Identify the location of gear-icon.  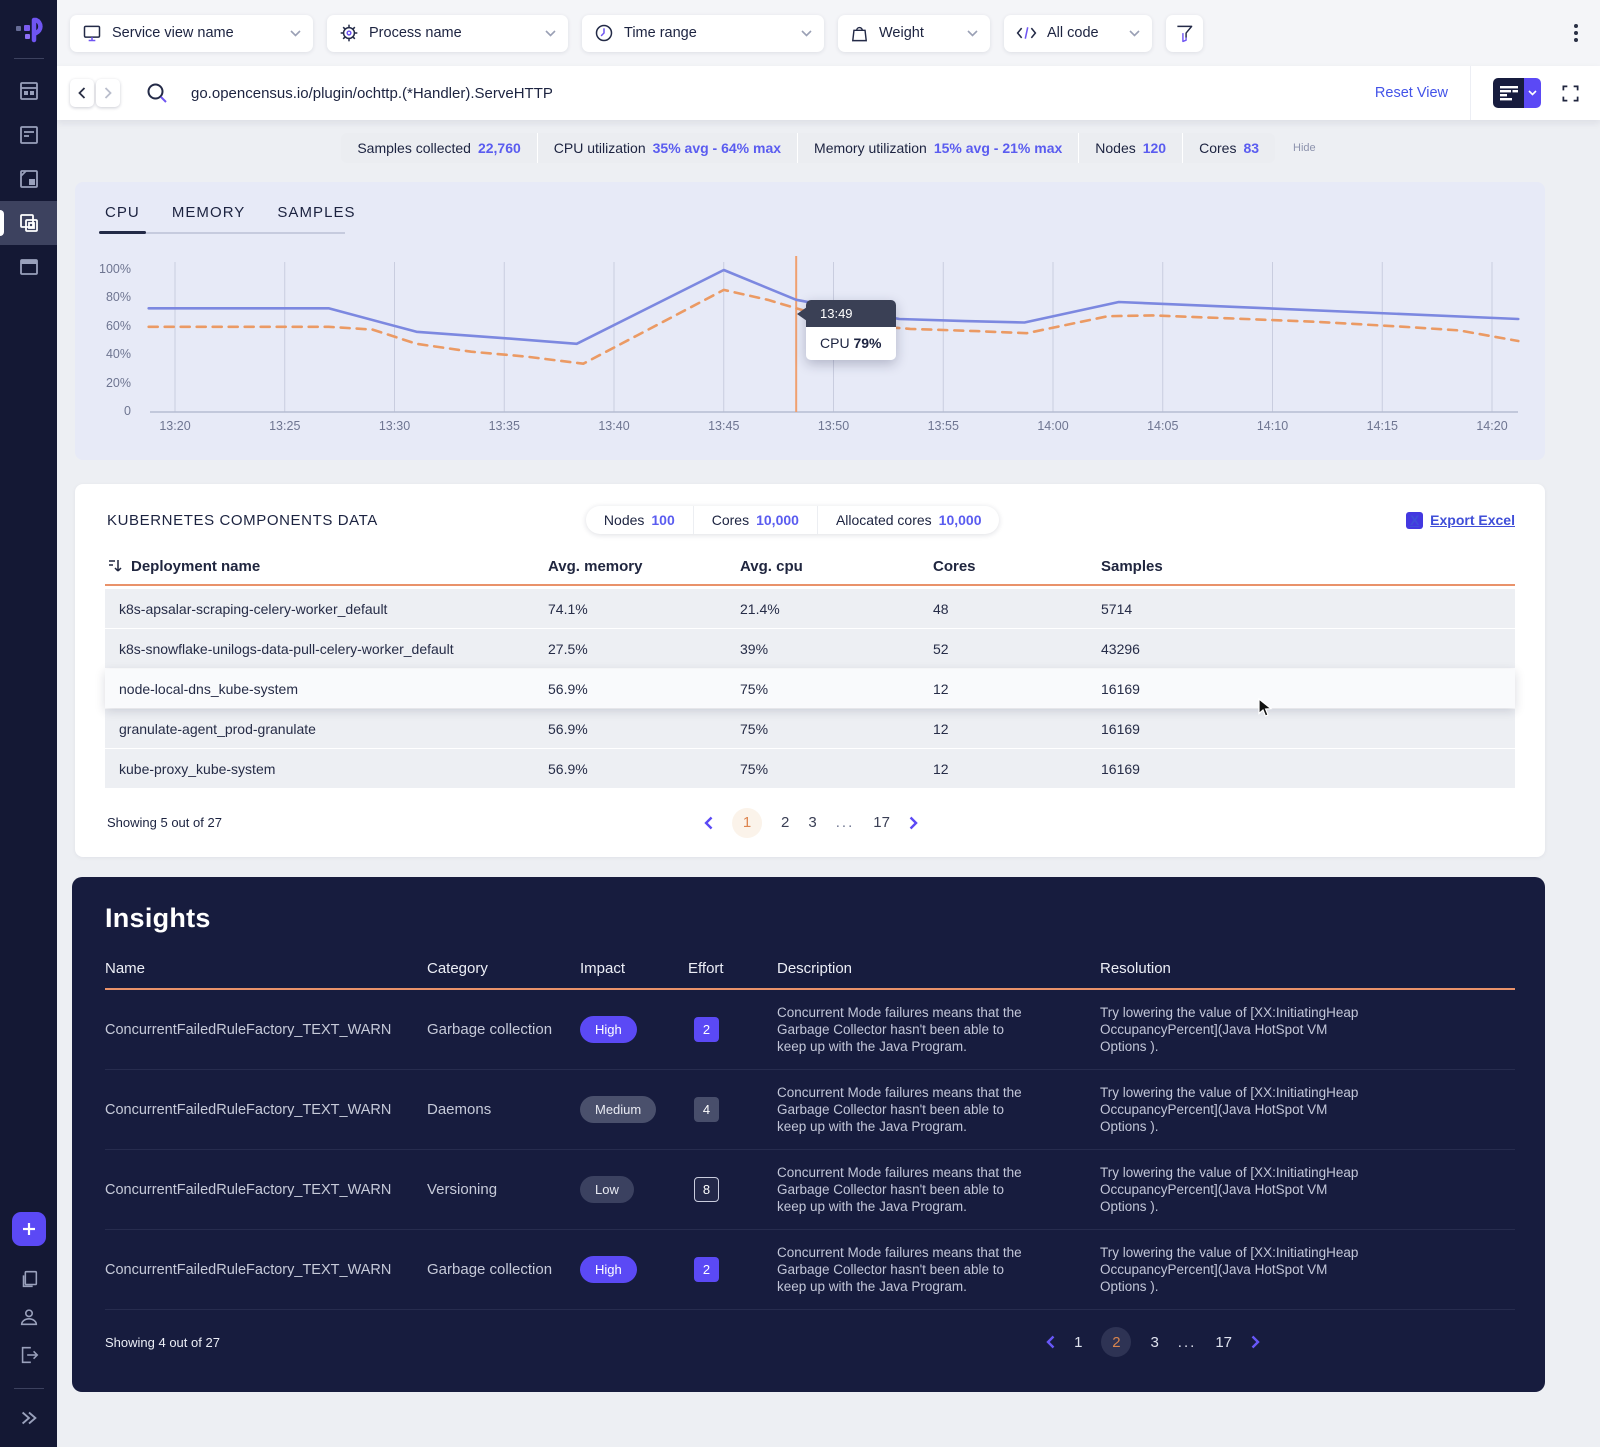
(349, 33).